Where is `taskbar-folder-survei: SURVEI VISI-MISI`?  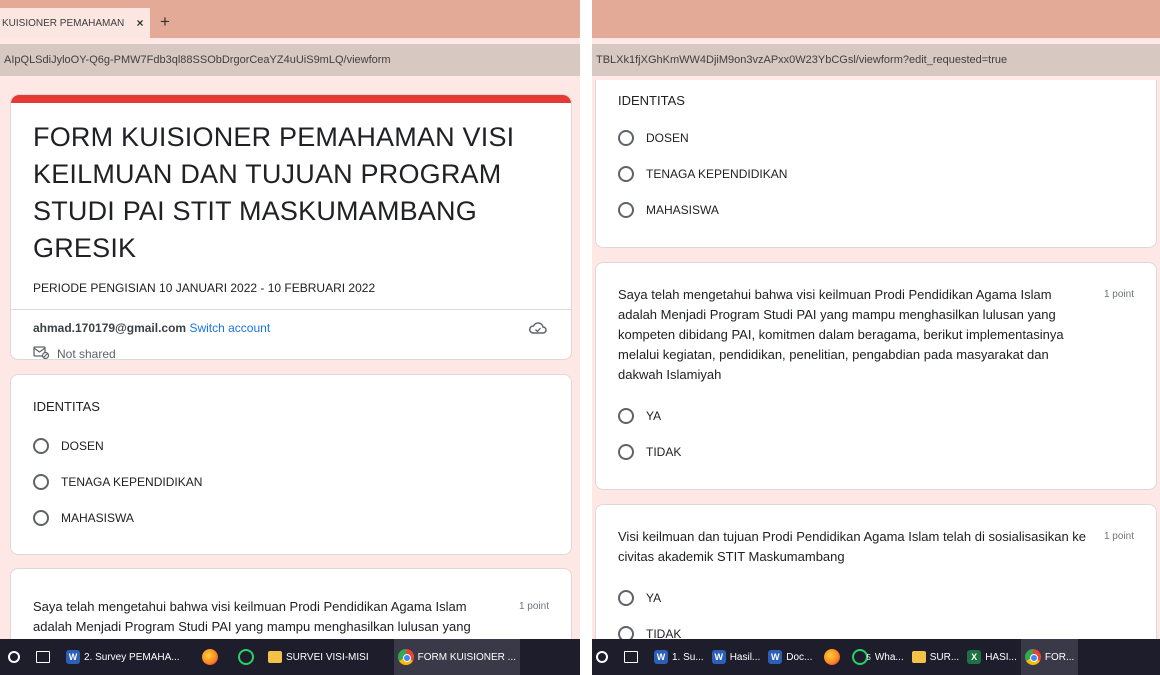 taskbar-folder-survei: SURVEI VISI-MISI is located at coordinates (329, 657).